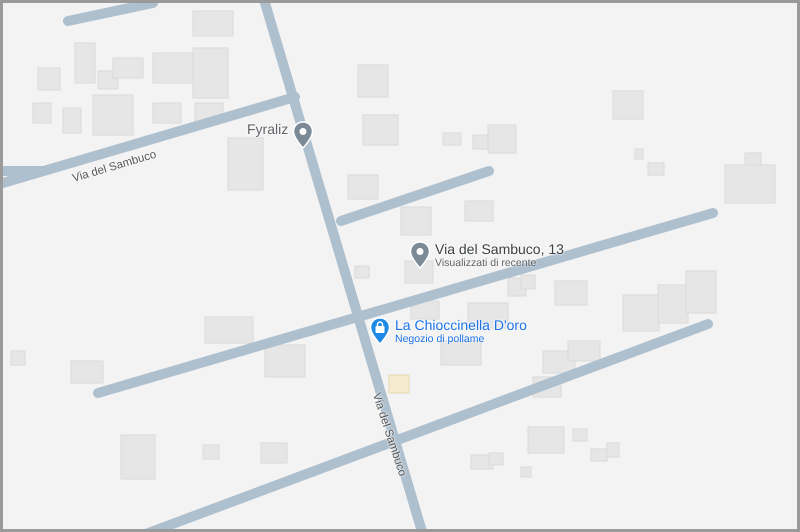  Describe the element at coordinates (380, 331) in the screenshot. I see `shopping-bag-pin-icon` at that location.